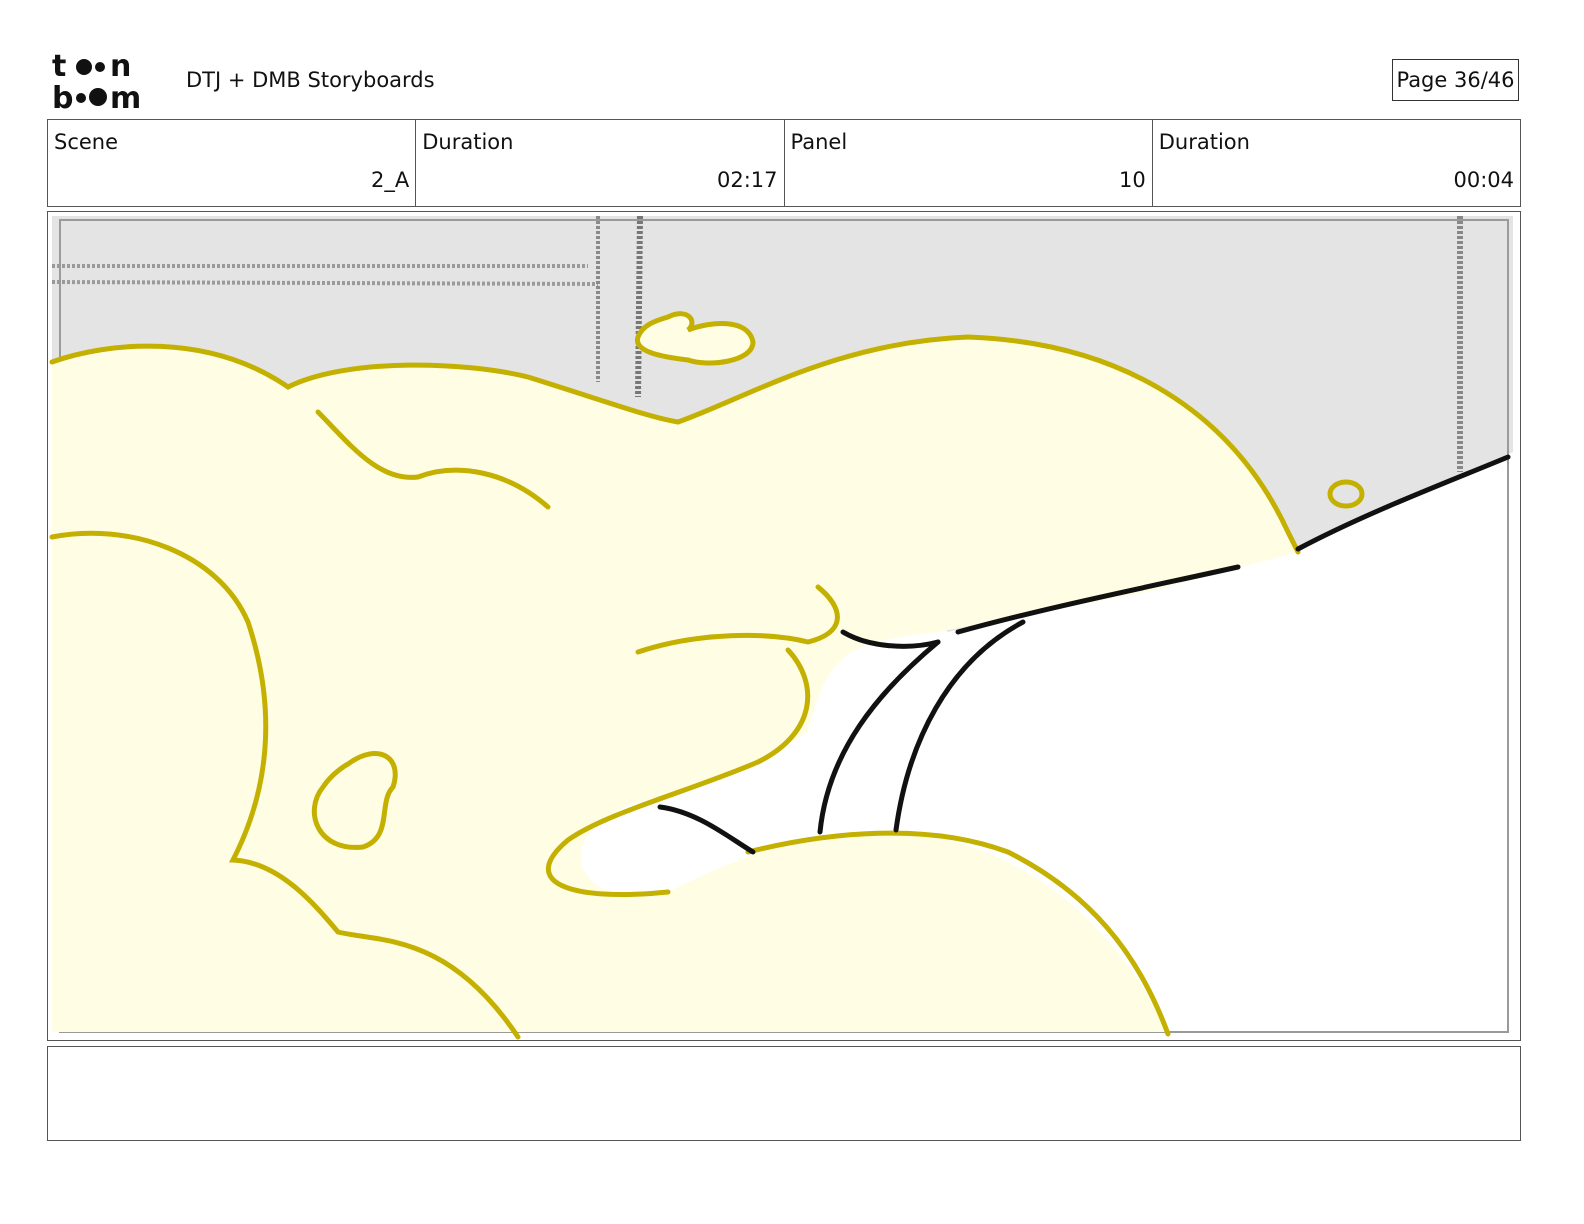  What do you see at coordinates (468, 142) in the screenshot?
I see `scene-duration-label: Duration` at bounding box center [468, 142].